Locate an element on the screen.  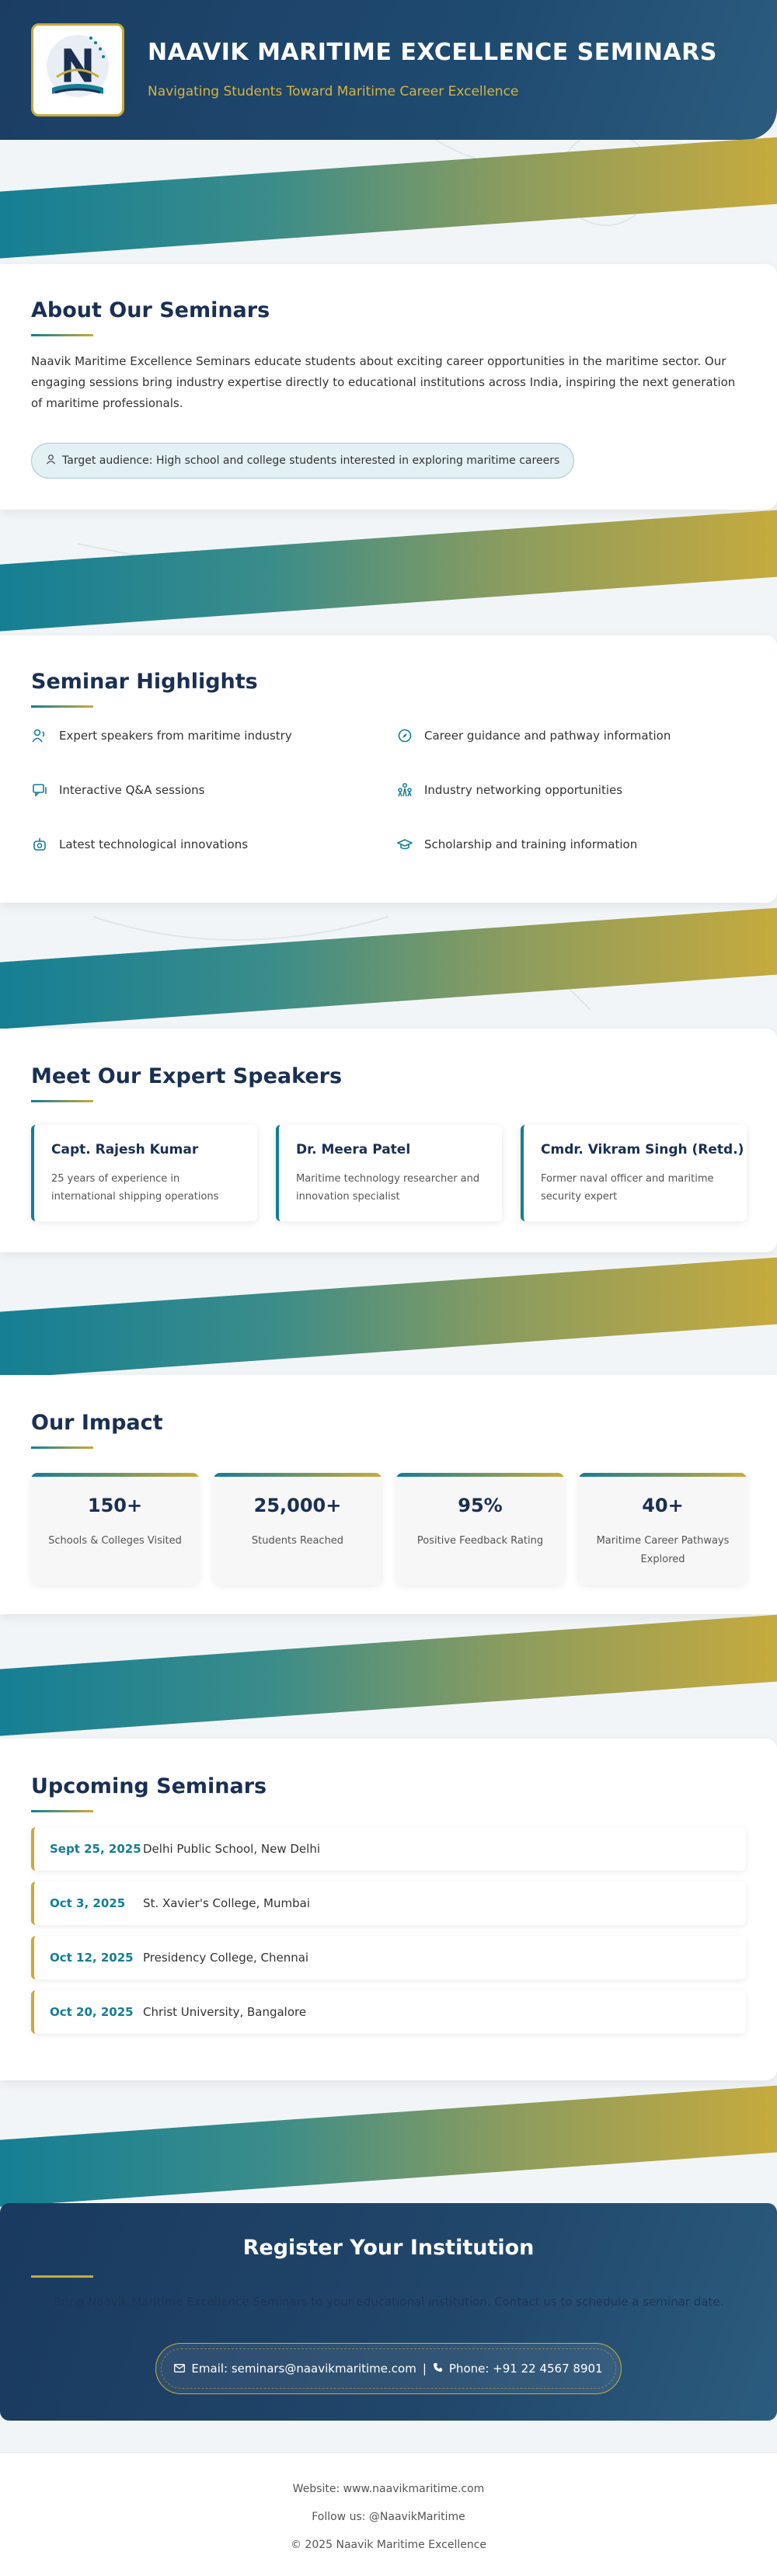
highlight-item: Scholarship and training information is located at coordinates (516, 844).